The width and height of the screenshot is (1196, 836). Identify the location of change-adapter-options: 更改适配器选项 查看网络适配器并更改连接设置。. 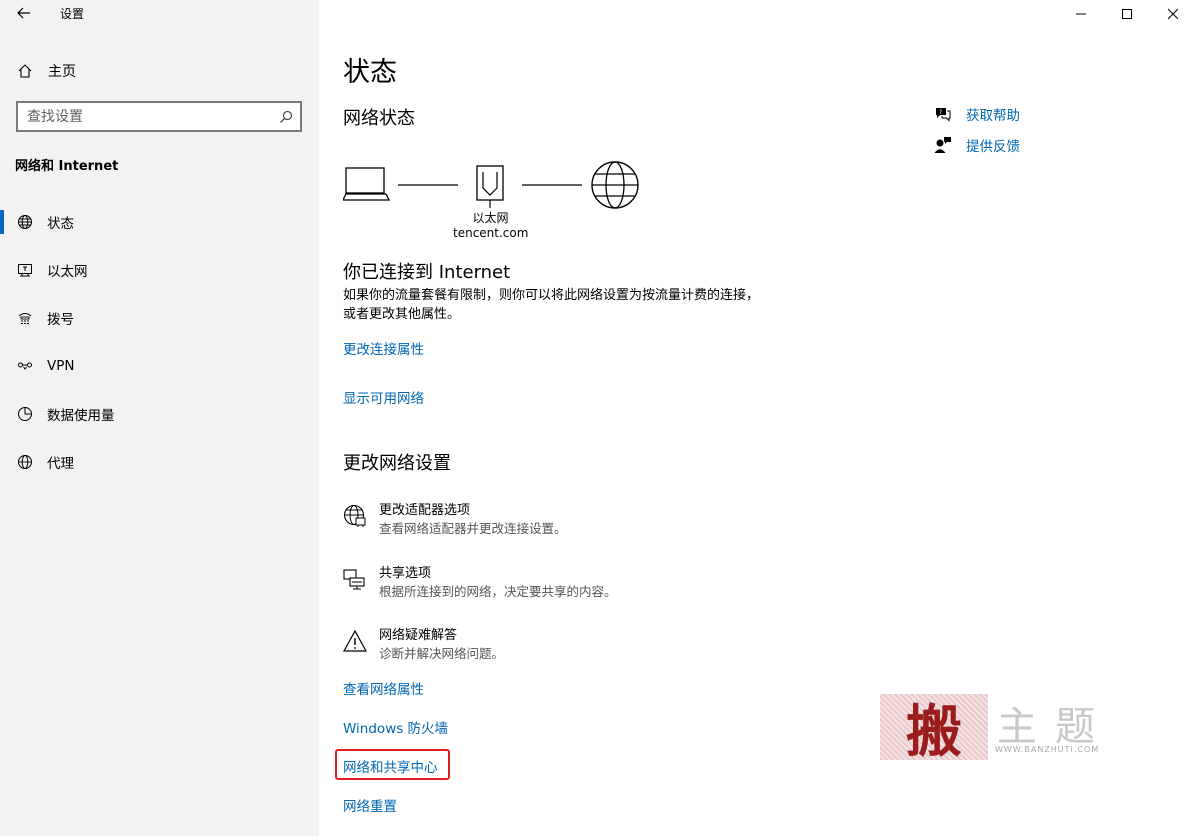
(455, 520).